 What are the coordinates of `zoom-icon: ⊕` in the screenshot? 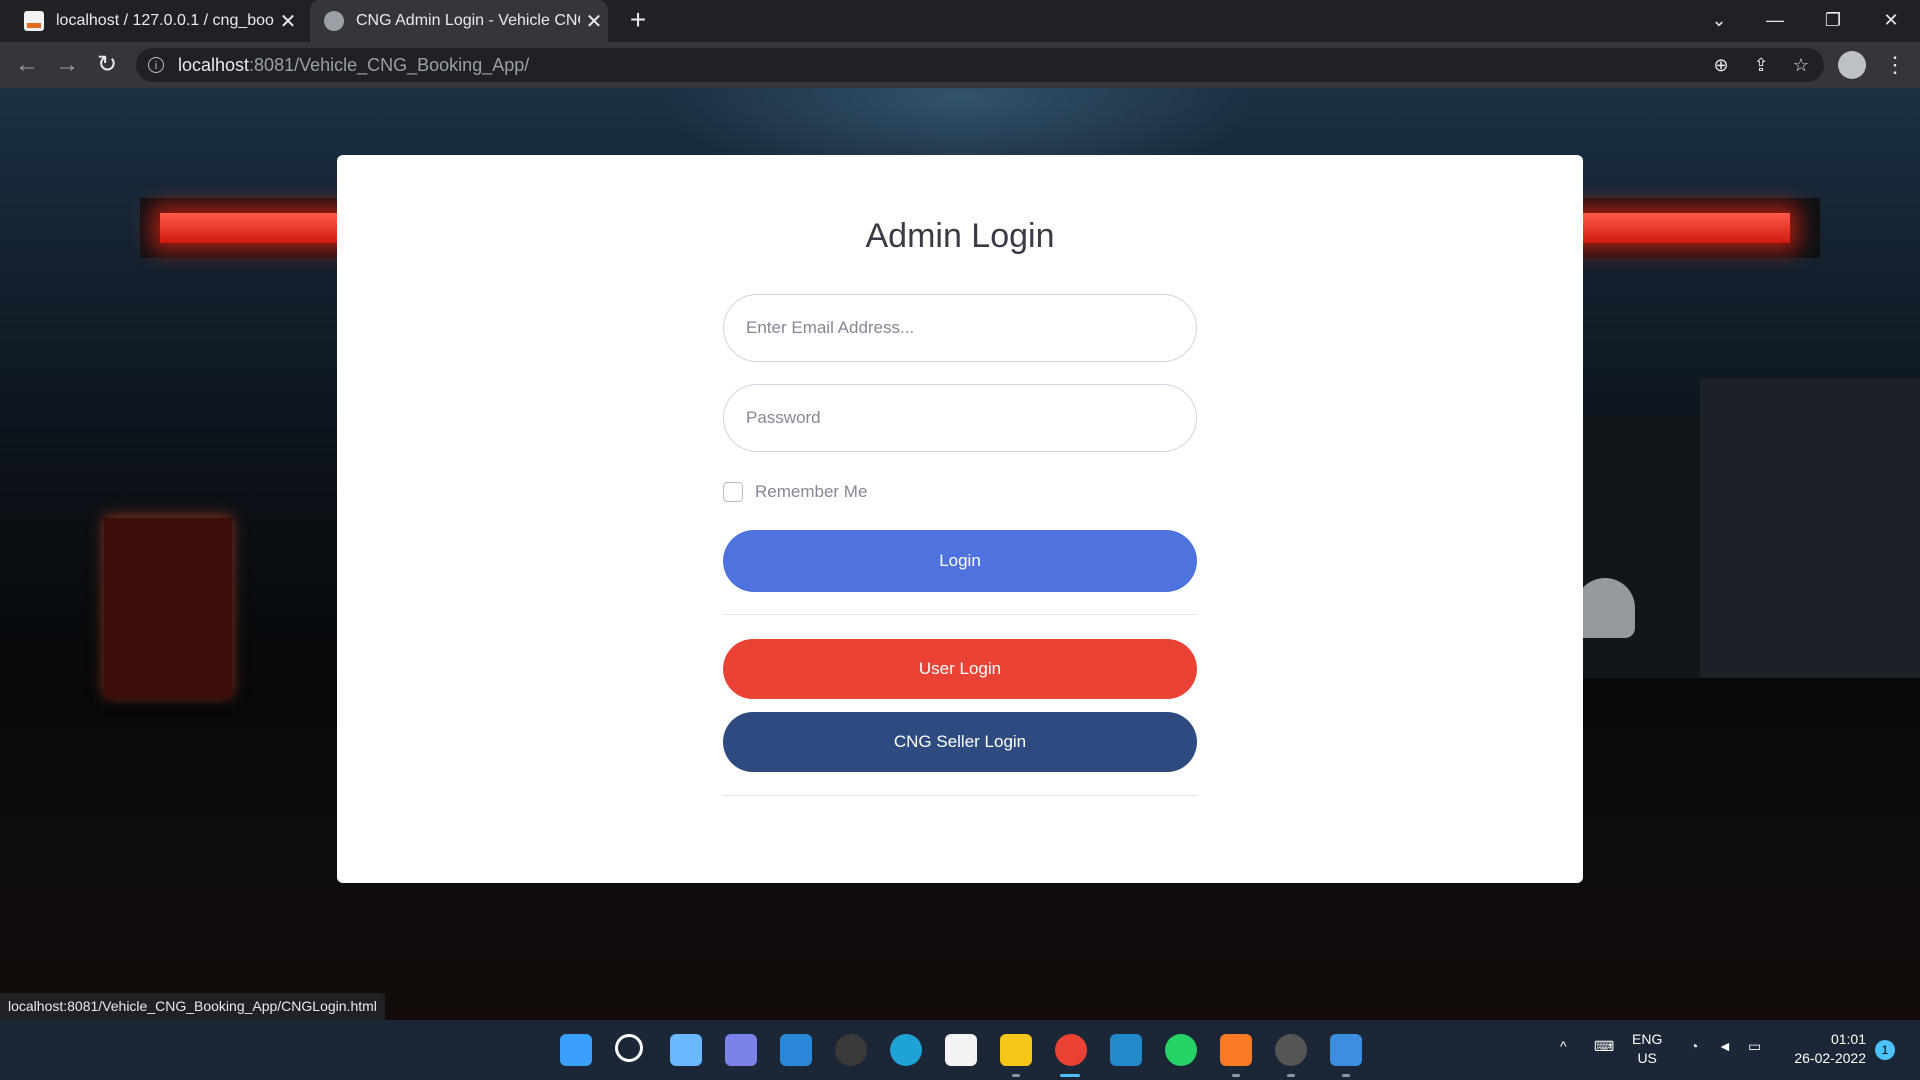 It's located at (1721, 65).